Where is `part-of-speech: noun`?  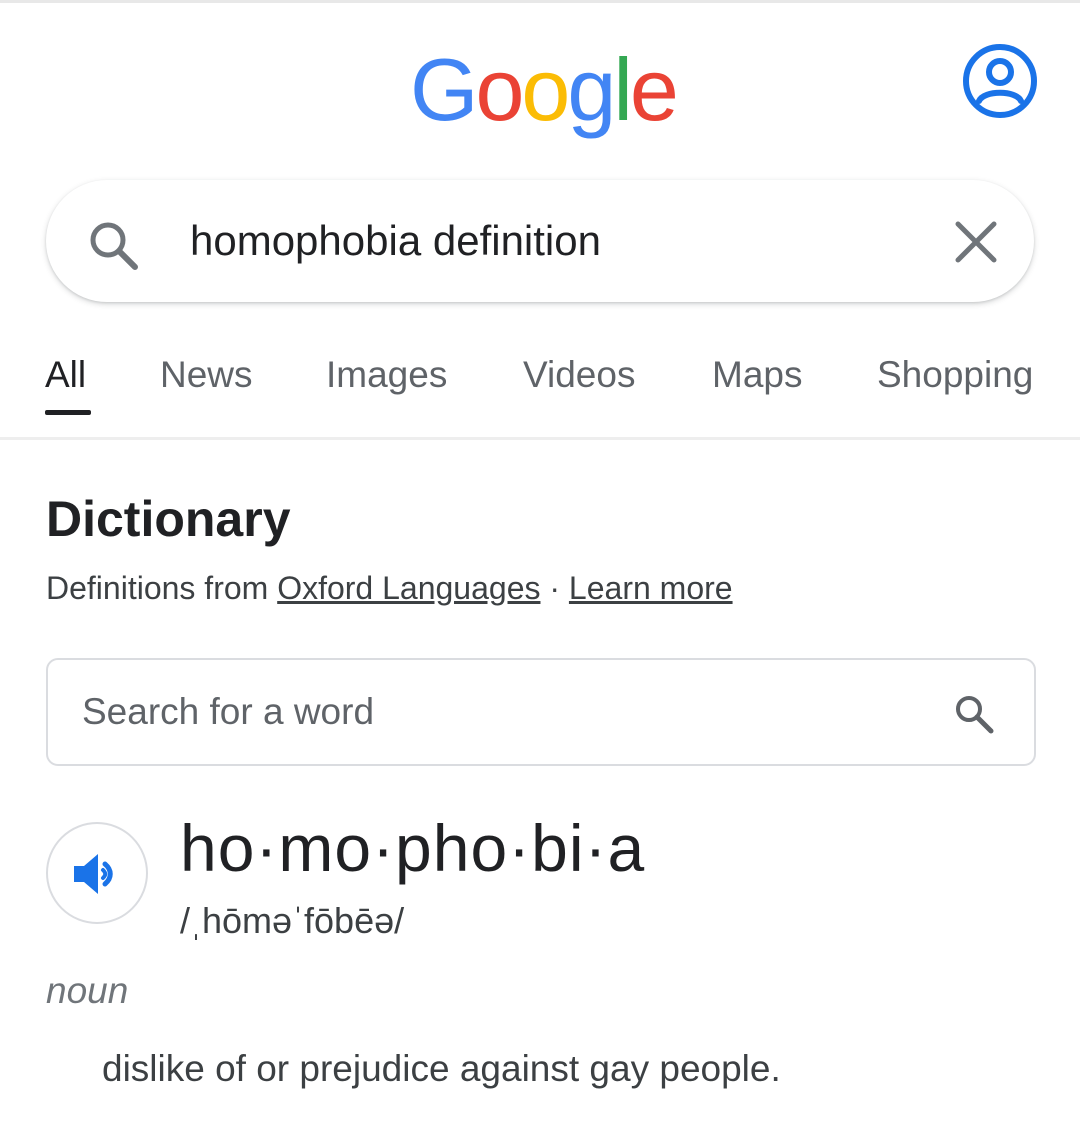 part-of-speech: noun is located at coordinates (87, 990).